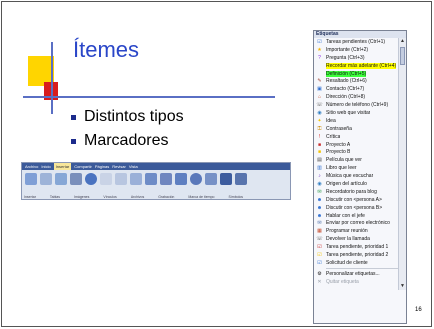 Image resolution: width=434 pixels, height=329 pixels. I want to click on menu-item-label: Hablar con el jefe, so click(345, 215).